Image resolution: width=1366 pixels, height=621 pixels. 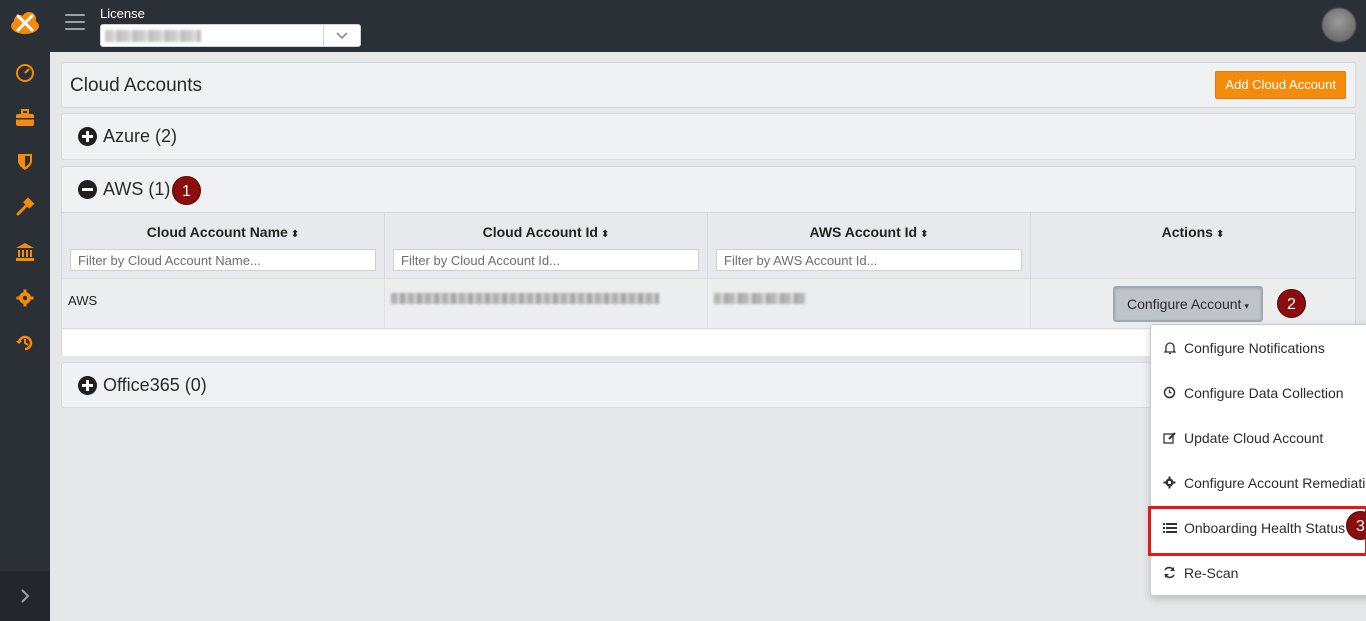 I want to click on column-cloud-account-name: Cloud Account Name ⬍, so click(x=223, y=246).